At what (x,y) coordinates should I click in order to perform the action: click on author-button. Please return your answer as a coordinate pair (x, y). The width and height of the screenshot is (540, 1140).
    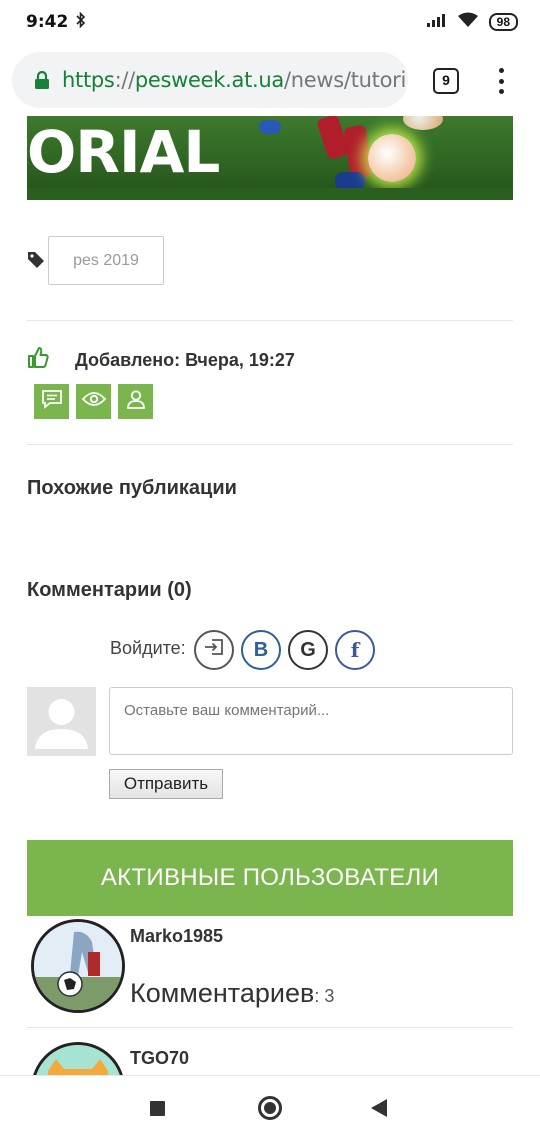
    Looking at the image, I should click on (135, 401).